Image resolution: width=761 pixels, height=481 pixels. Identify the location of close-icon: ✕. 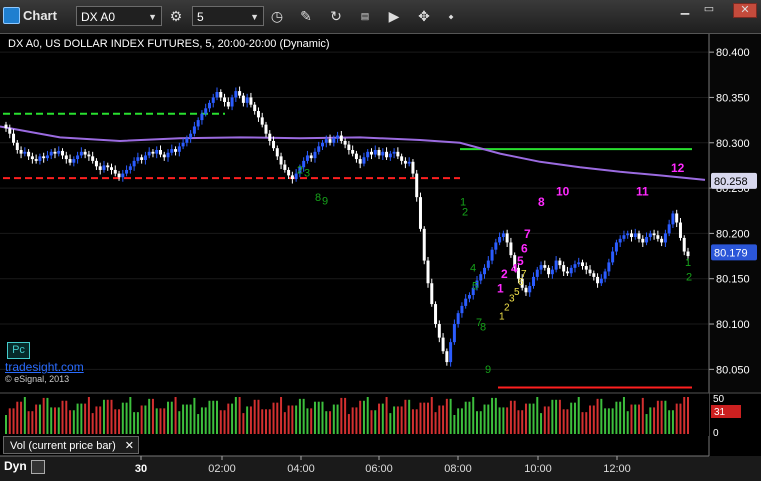
(129, 446).